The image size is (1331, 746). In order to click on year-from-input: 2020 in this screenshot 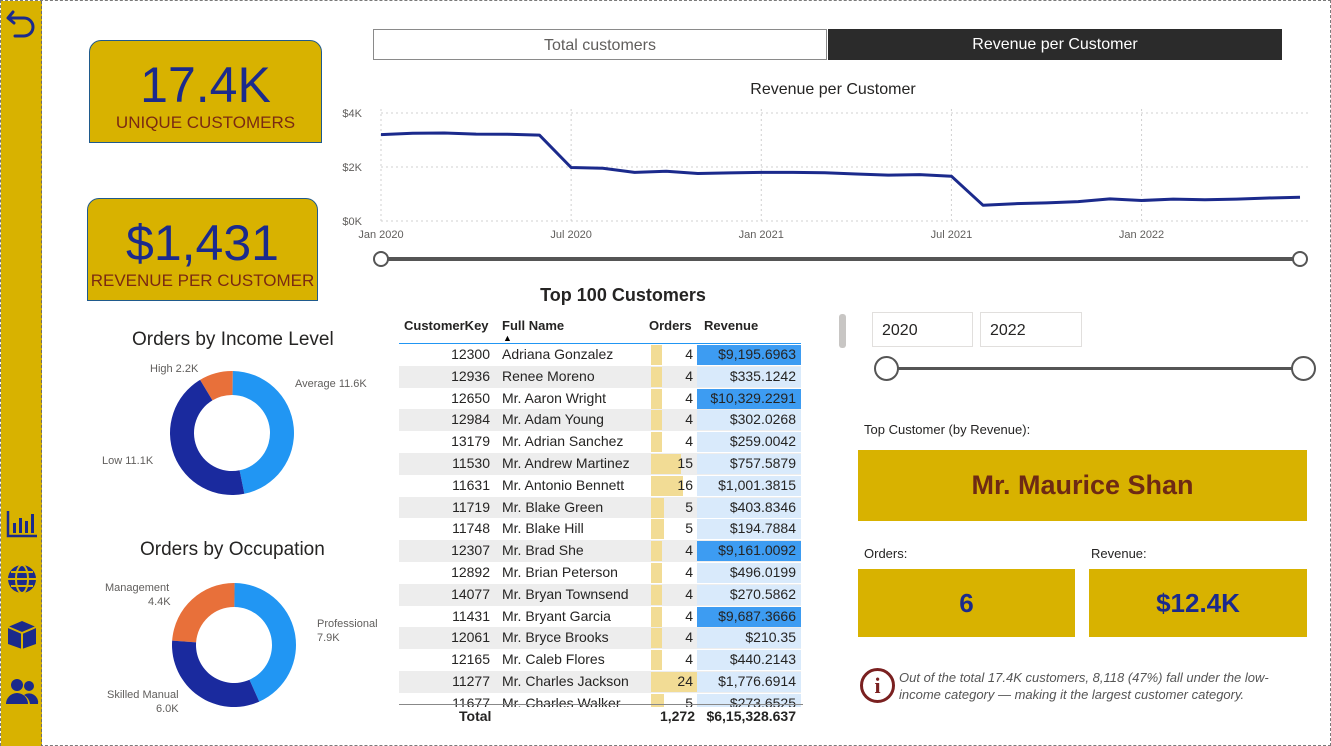, I will do `click(922, 329)`.